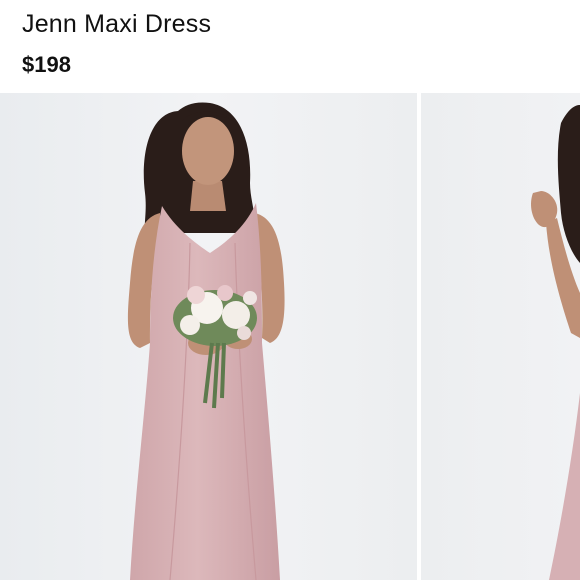  Describe the element at coordinates (46, 64) in the screenshot. I see `product-price: $198` at that location.